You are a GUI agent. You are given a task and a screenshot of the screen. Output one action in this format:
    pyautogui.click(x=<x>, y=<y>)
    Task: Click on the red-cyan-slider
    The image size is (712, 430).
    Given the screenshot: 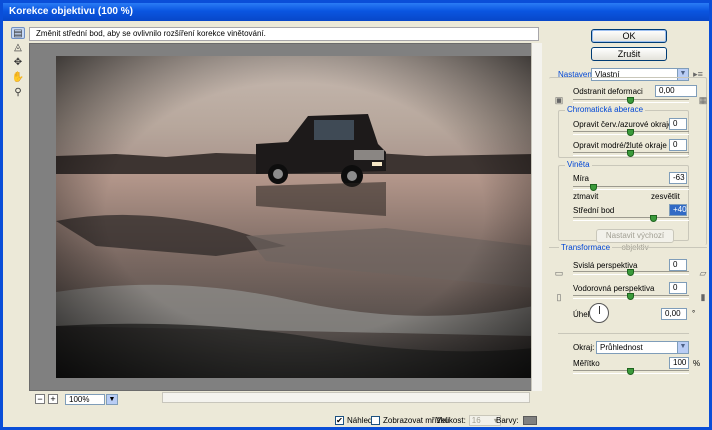 What is the action you would take?
    pyautogui.click(x=631, y=132)
    